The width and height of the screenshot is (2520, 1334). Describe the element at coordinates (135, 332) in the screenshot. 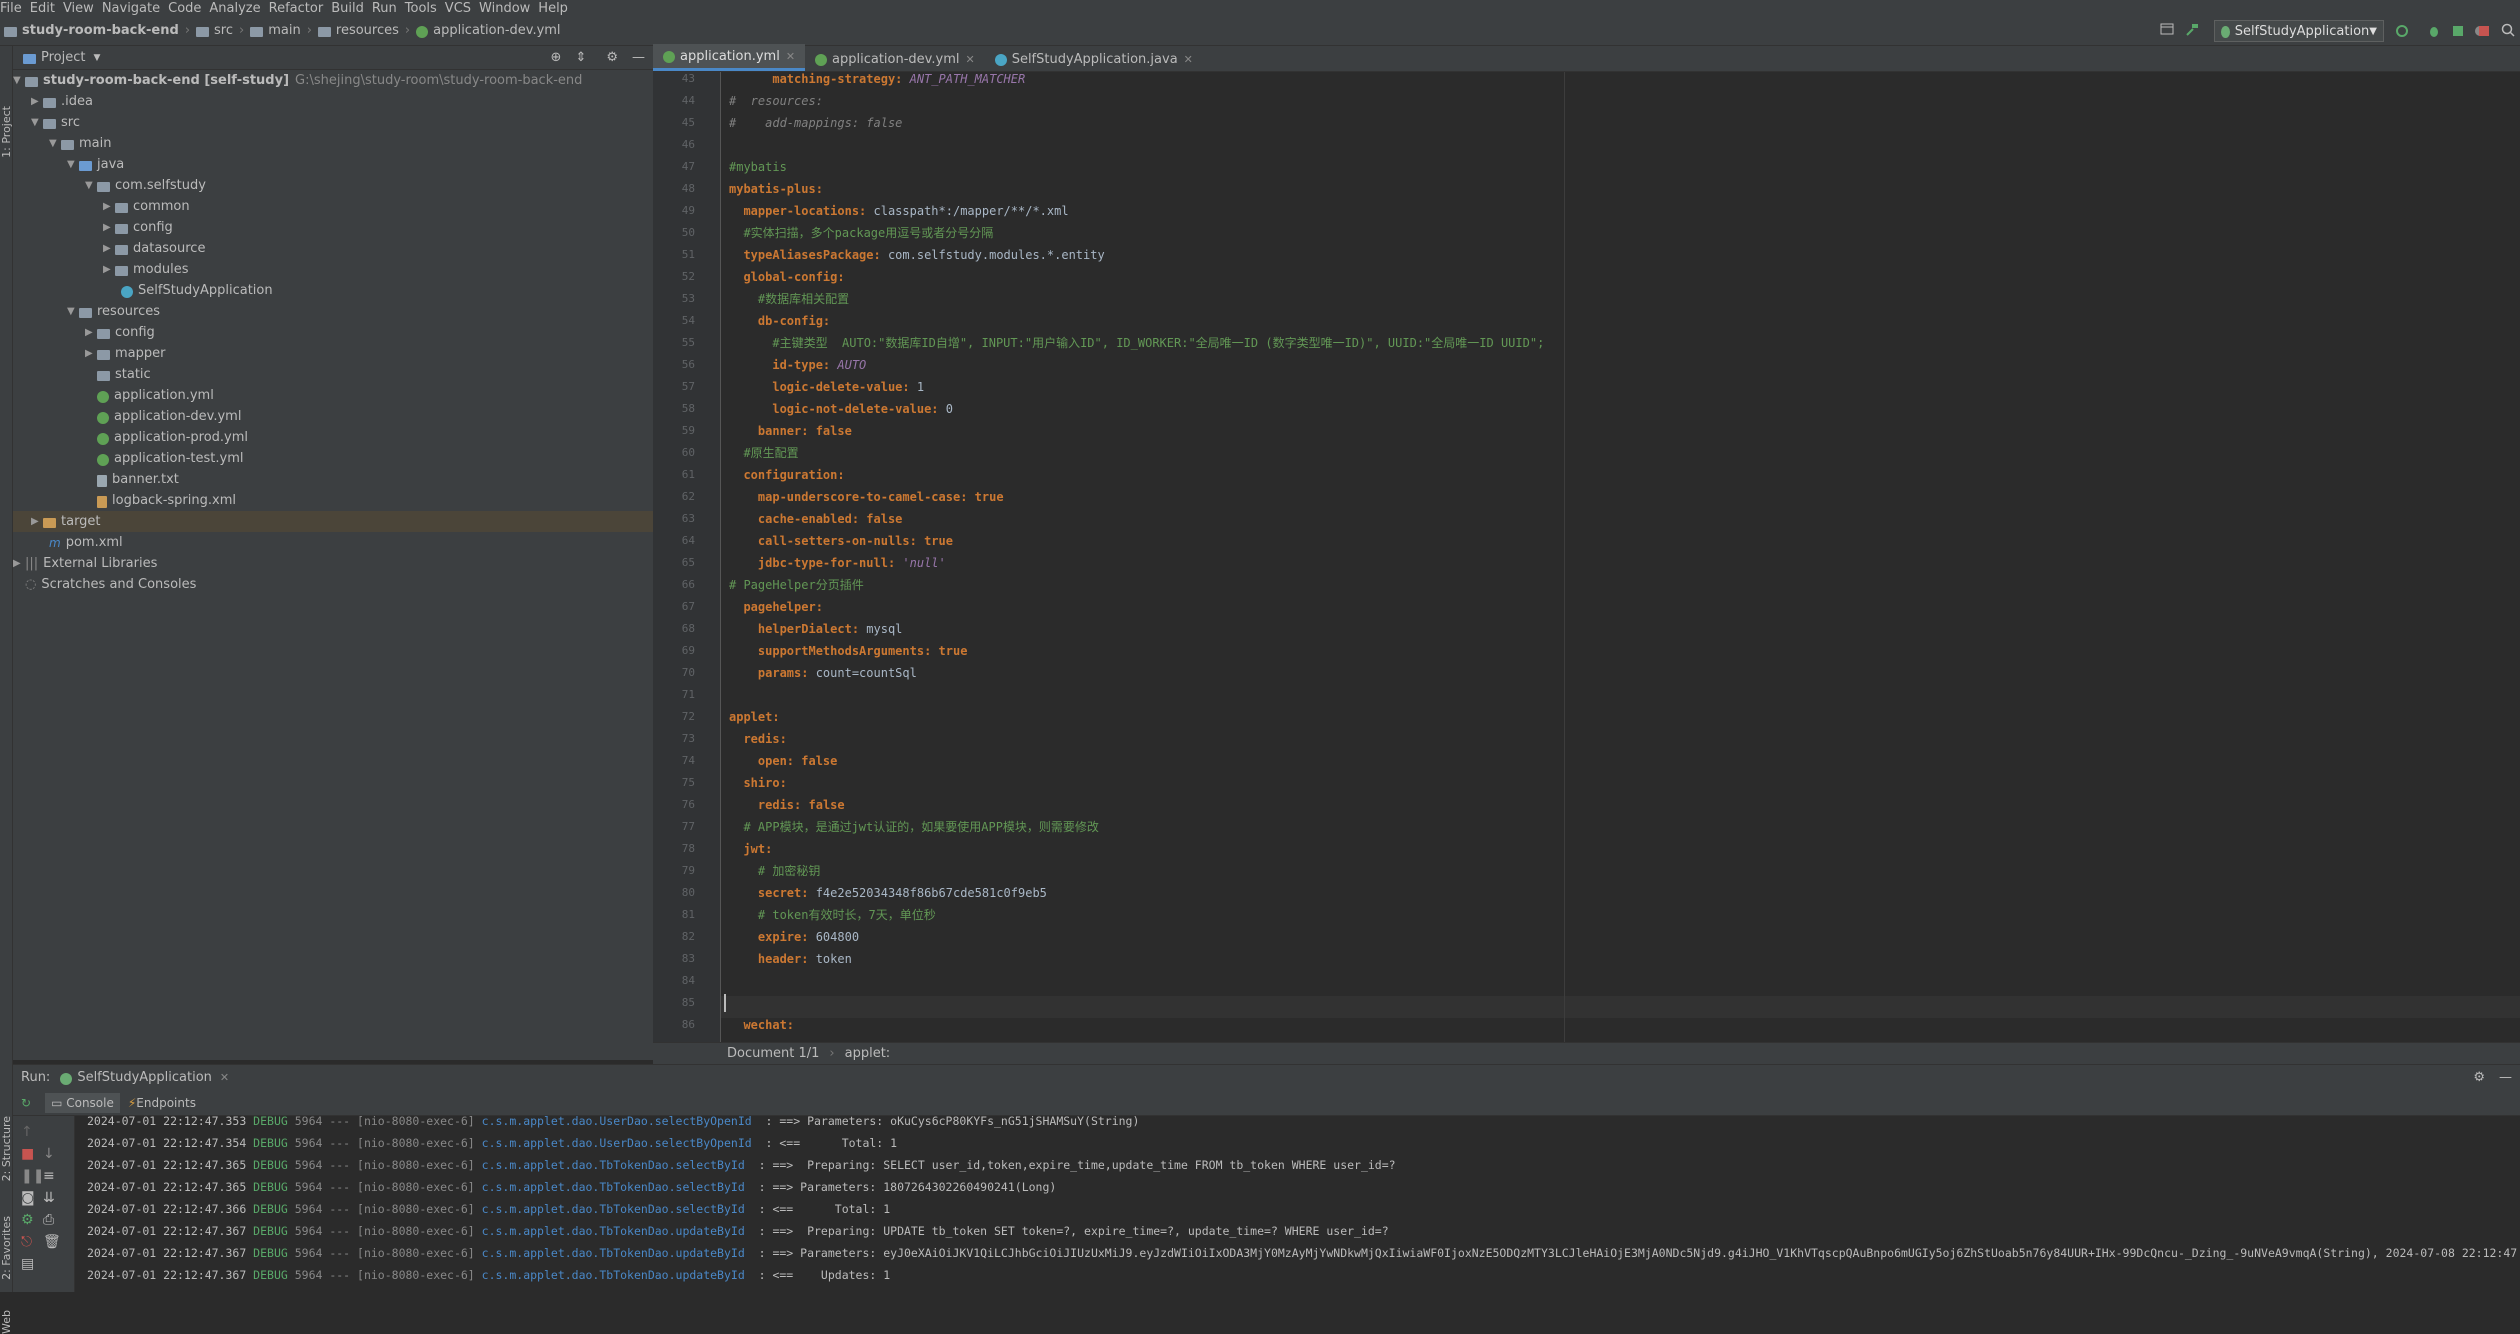

I see `tree-label: config` at that location.